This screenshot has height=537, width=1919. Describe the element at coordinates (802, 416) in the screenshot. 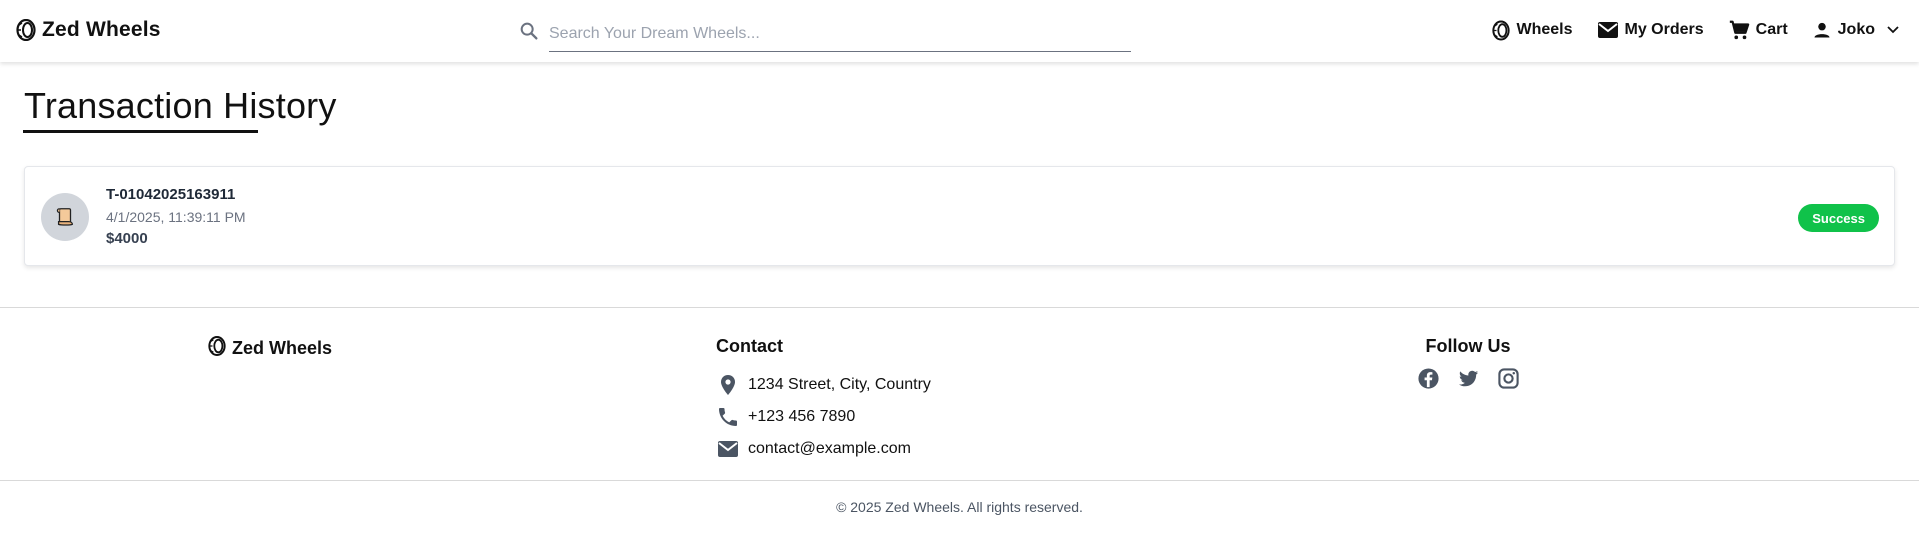

I see `phone-text: +123 456 7890` at that location.